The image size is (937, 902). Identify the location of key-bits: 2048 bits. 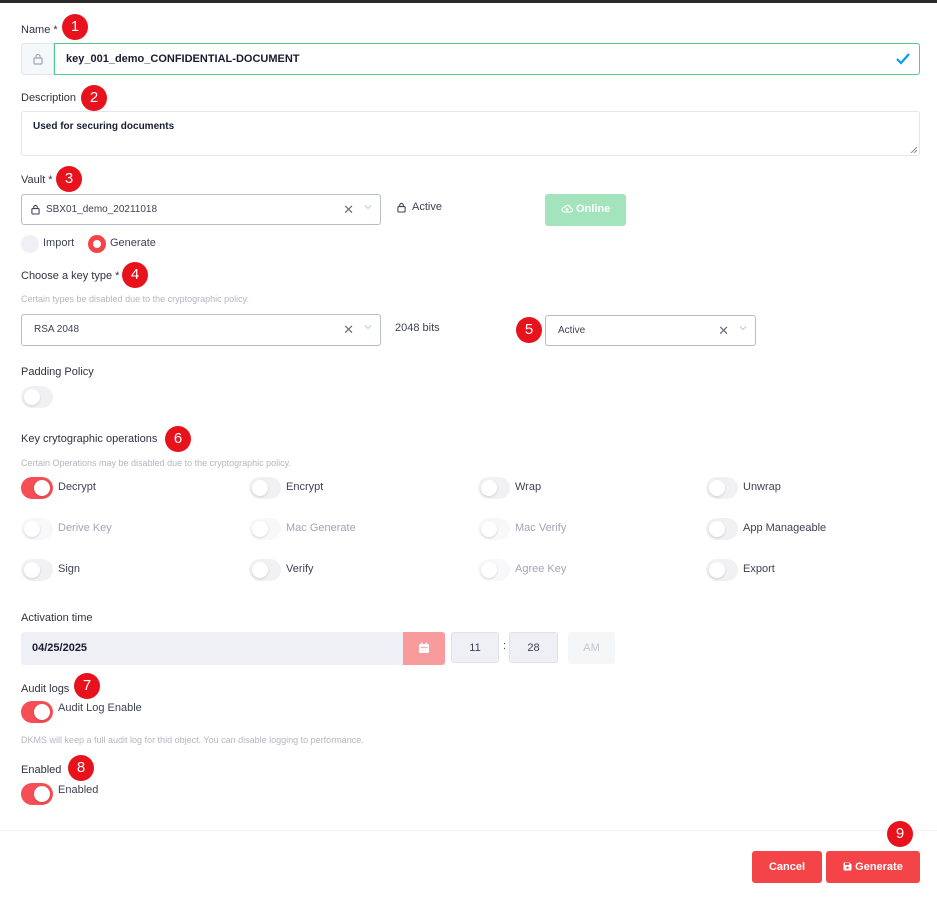
(417, 328).